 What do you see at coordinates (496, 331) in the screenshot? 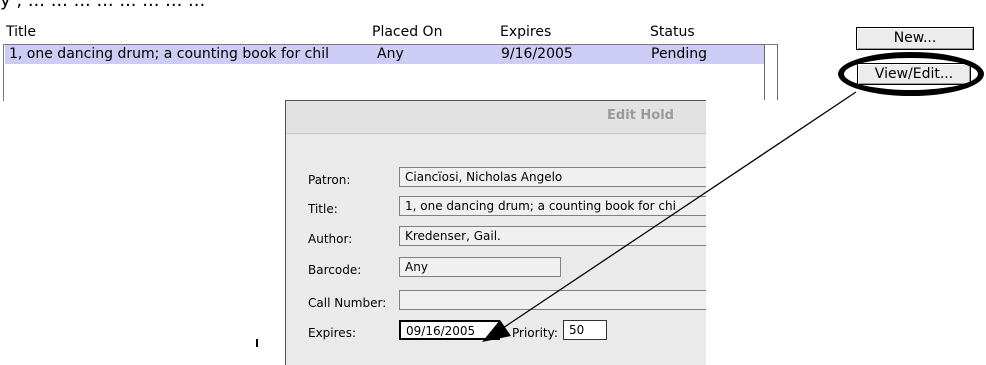
I see `arrowhead-icon` at bounding box center [496, 331].